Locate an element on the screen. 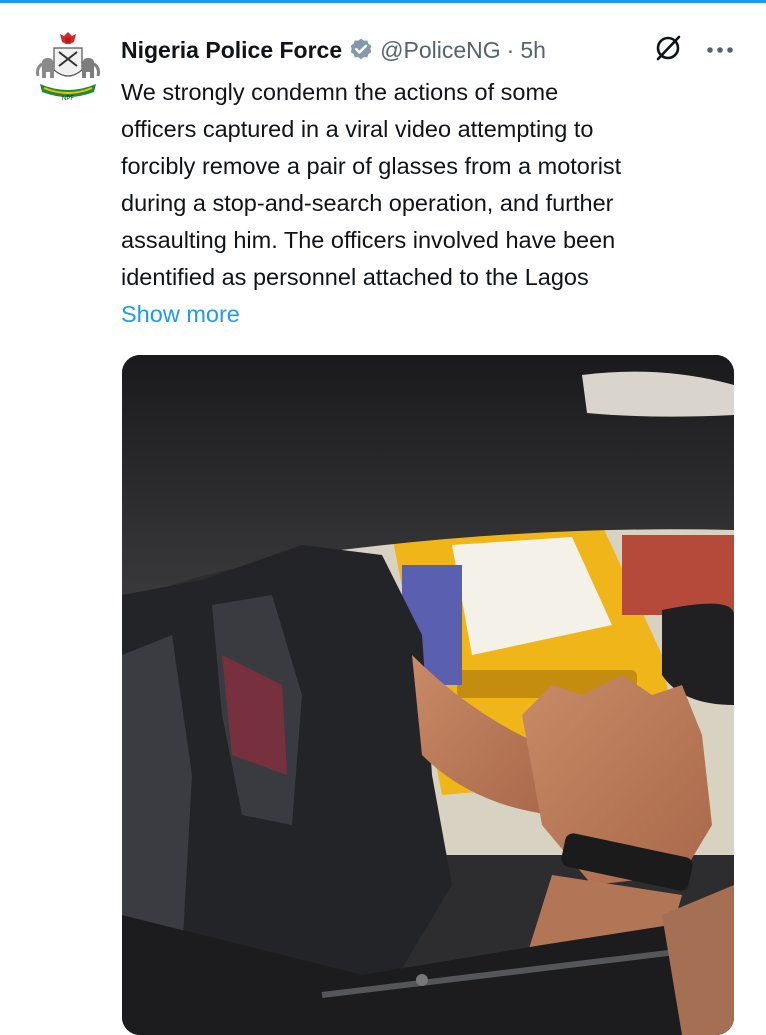 This screenshot has width=766, height=1035. svg-text: NPF is located at coordinates (68, 99).